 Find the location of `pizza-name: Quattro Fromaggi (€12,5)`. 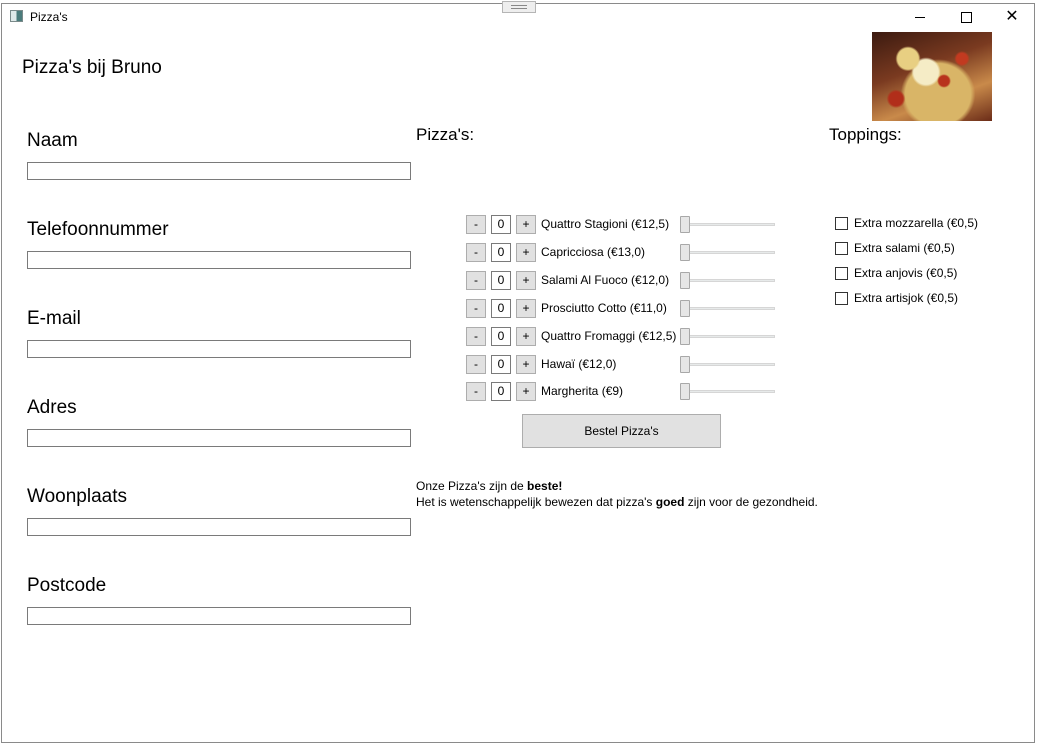

pizza-name: Quattro Fromaggi (€12,5) is located at coordinates (609, 336).